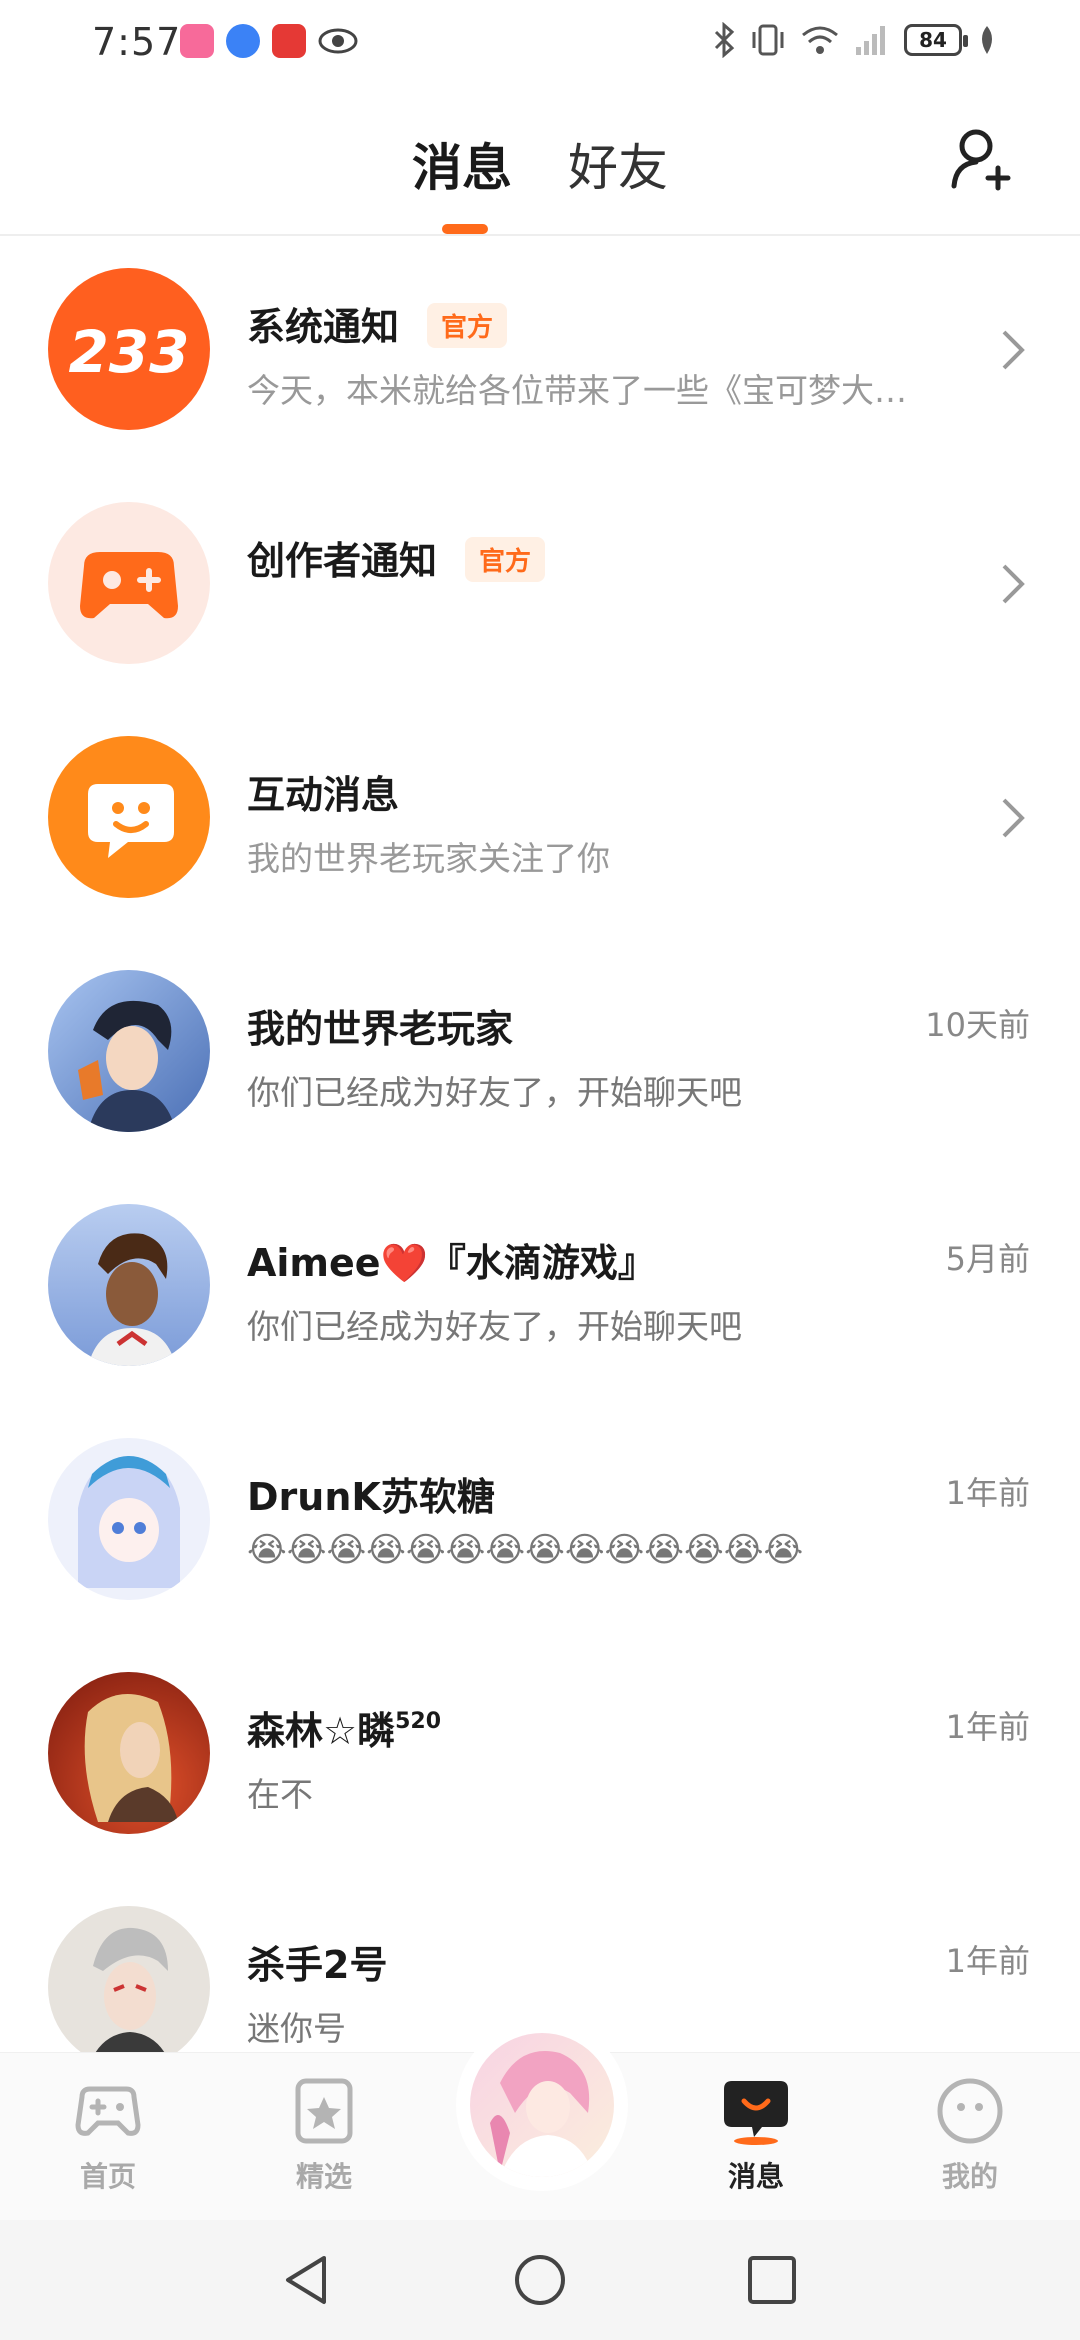  Describe the element at coordinates (451, 1263) in the screenshot. I see `conversation-name: Aimee❤️『水滴游戏』` at that location.